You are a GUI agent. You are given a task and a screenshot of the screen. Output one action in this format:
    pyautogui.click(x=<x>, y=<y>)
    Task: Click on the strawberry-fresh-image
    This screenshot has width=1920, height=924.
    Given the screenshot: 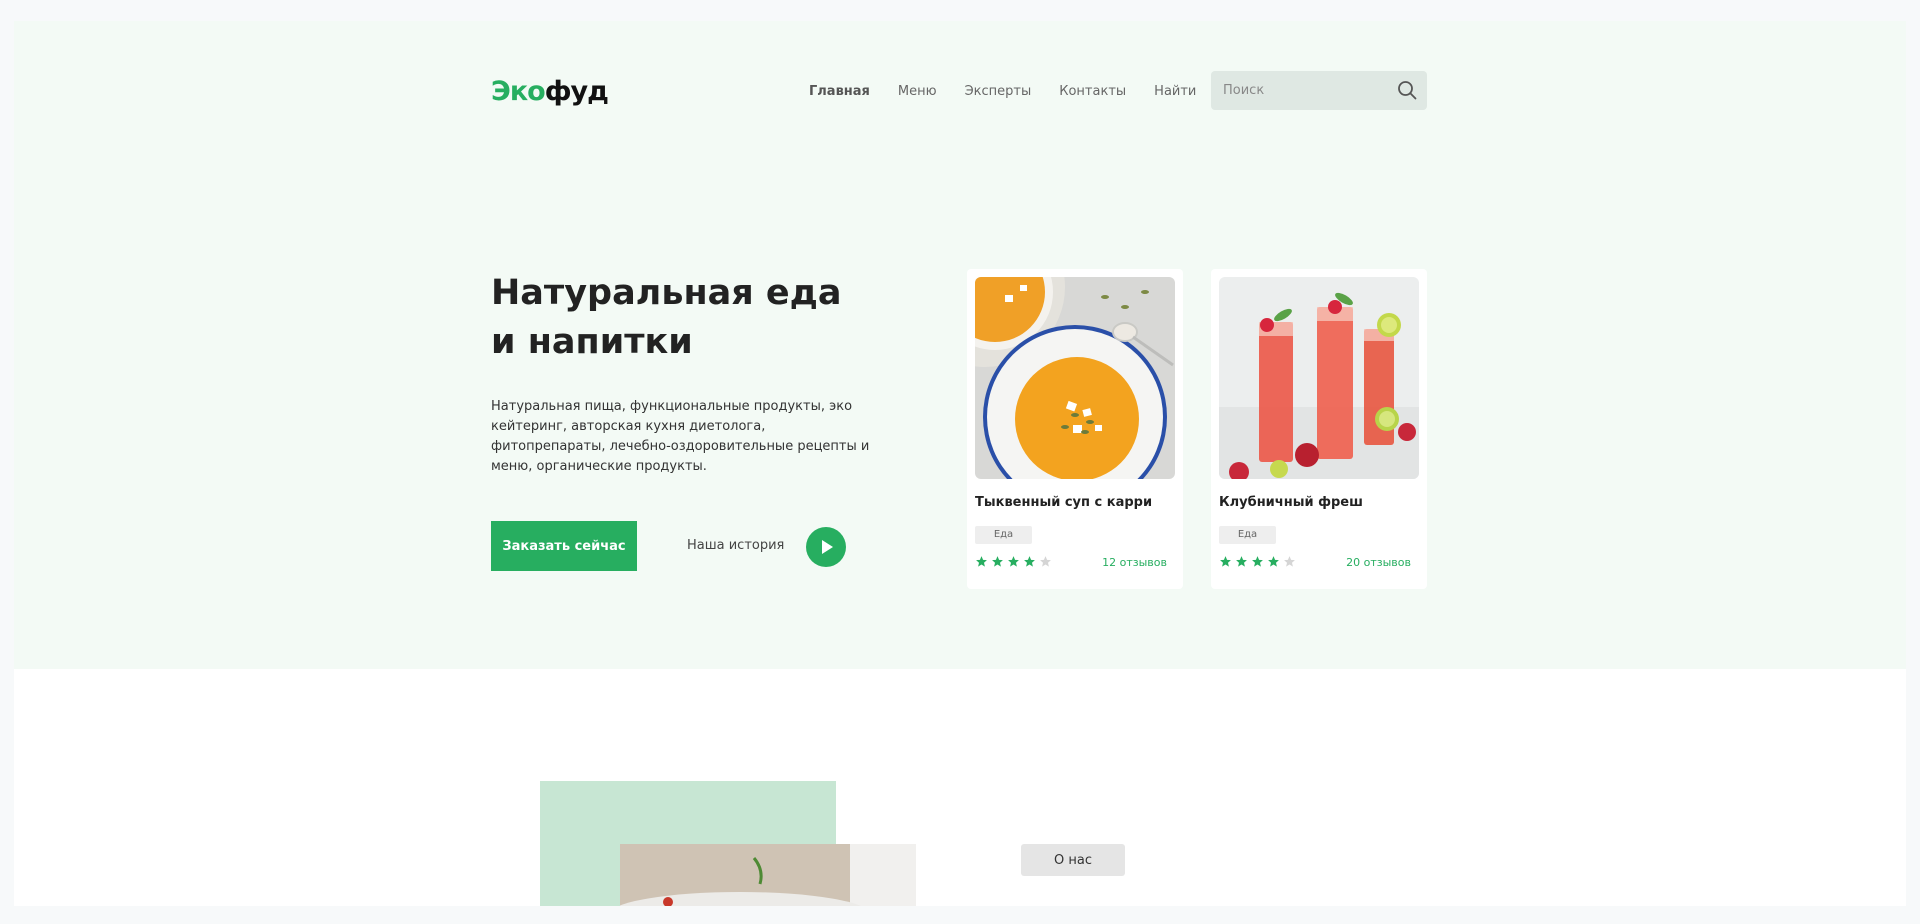 What is the action you would take?
    pyautogui.click(x=1319, y=378)
    